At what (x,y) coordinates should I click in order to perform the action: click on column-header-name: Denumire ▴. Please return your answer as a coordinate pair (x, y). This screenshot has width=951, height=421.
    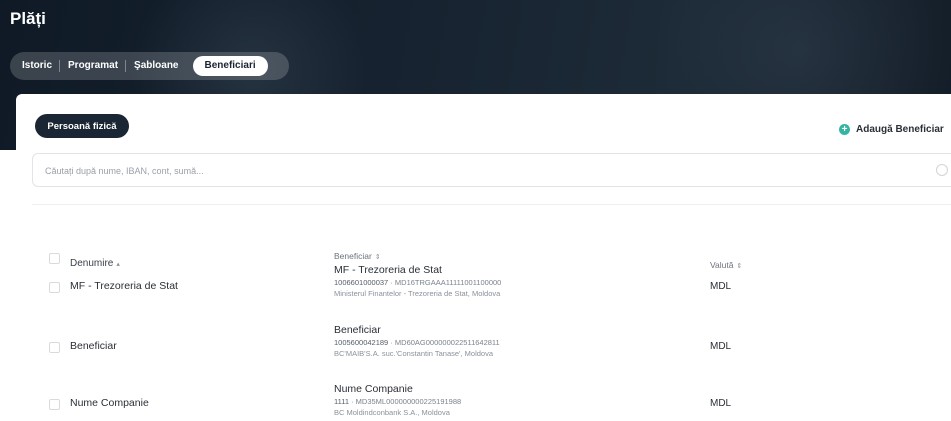
    Looking at the image, I should click on (95, 263).